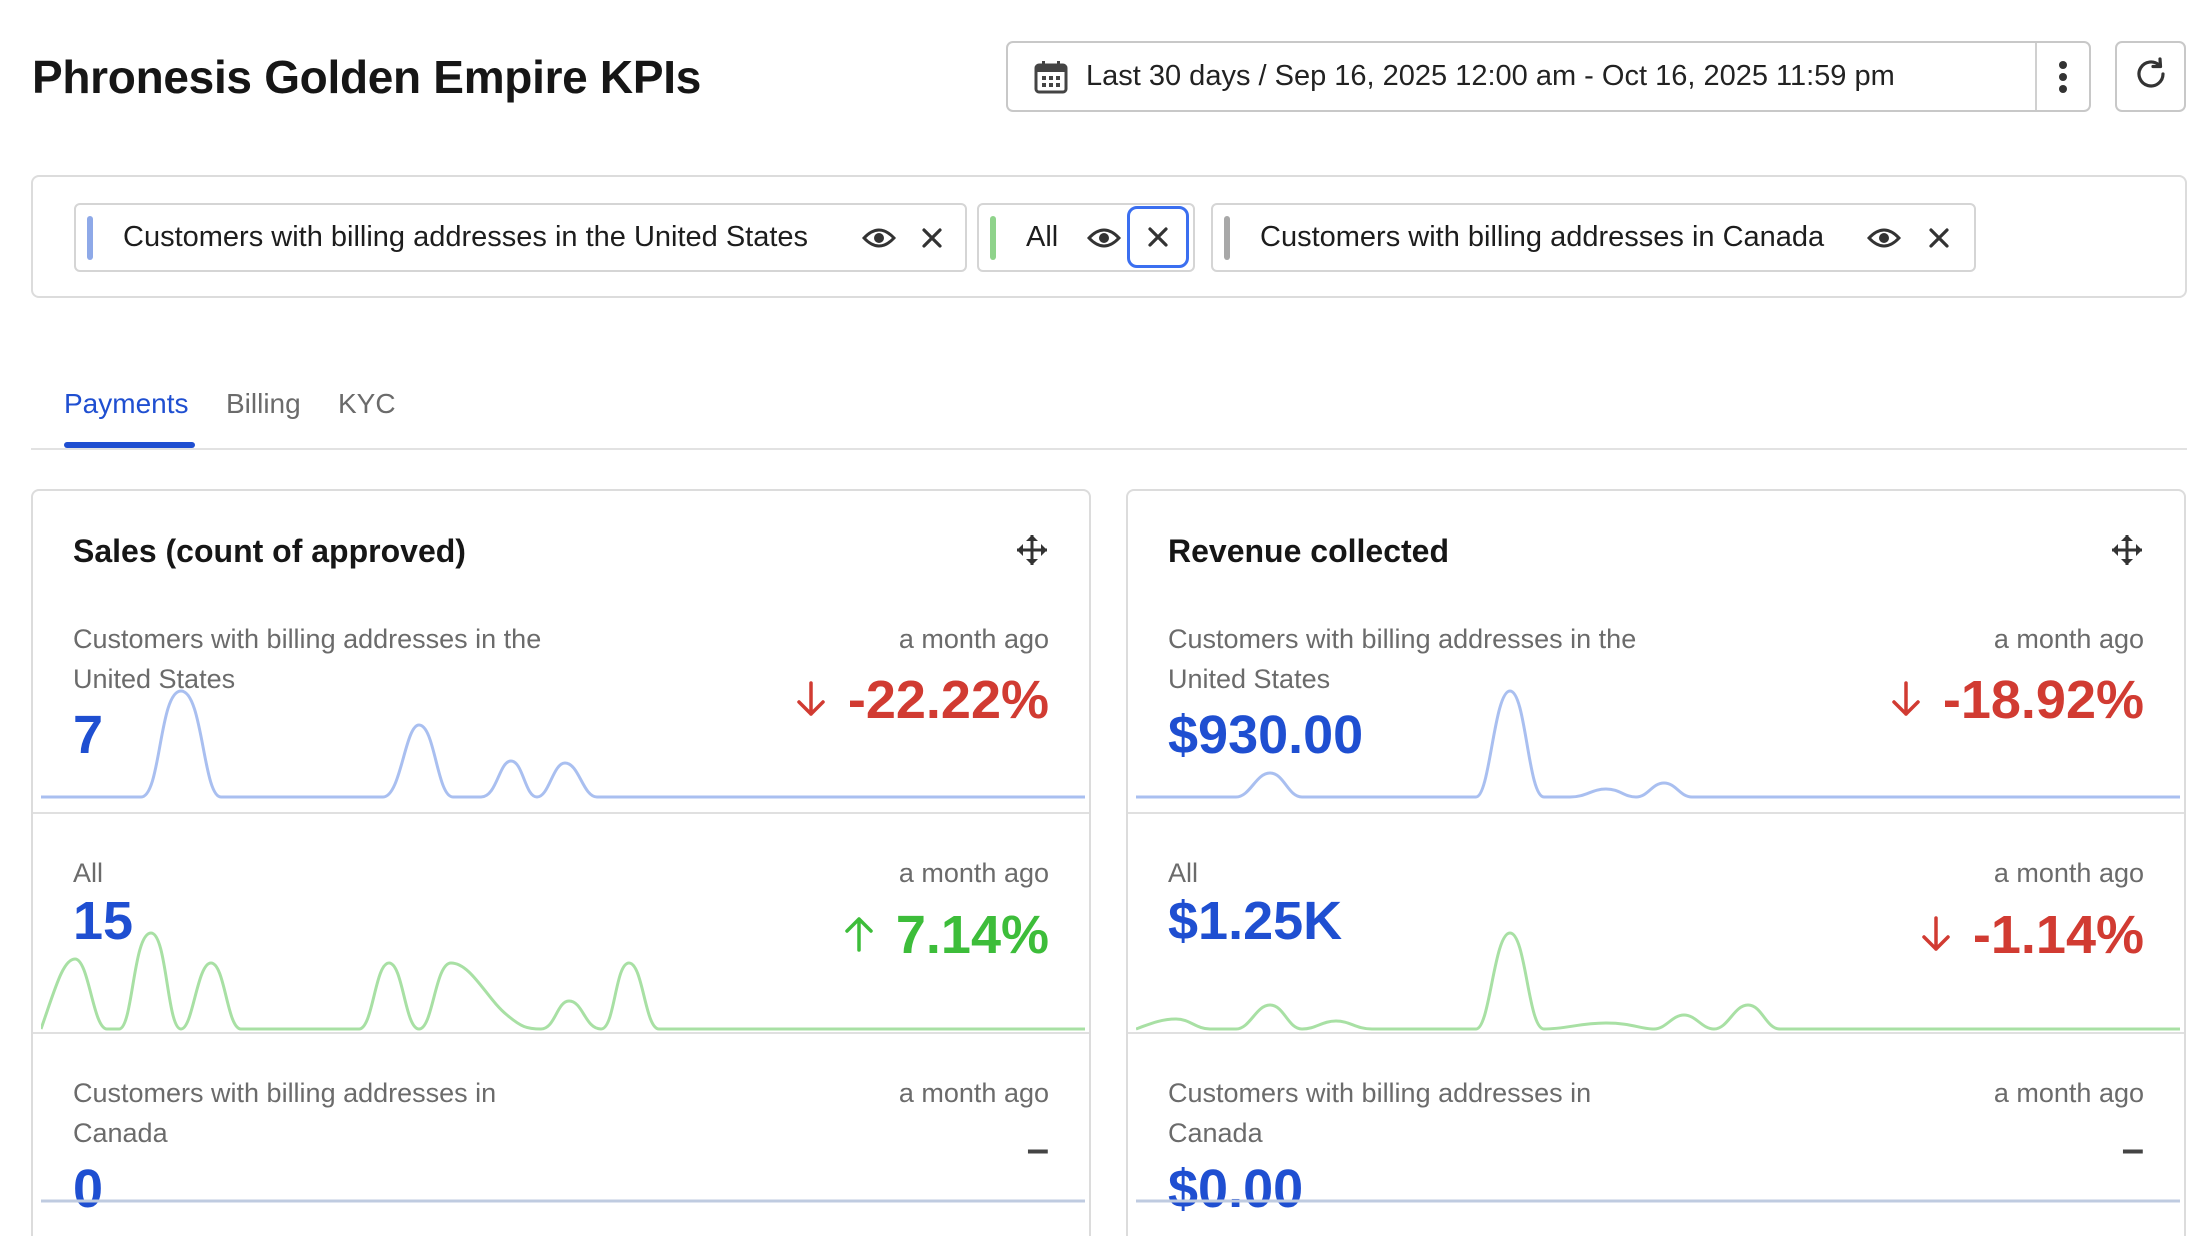 The image size is (2202, 1236). I want to click on card-title: Sales (count of approved), so click(269, 551).